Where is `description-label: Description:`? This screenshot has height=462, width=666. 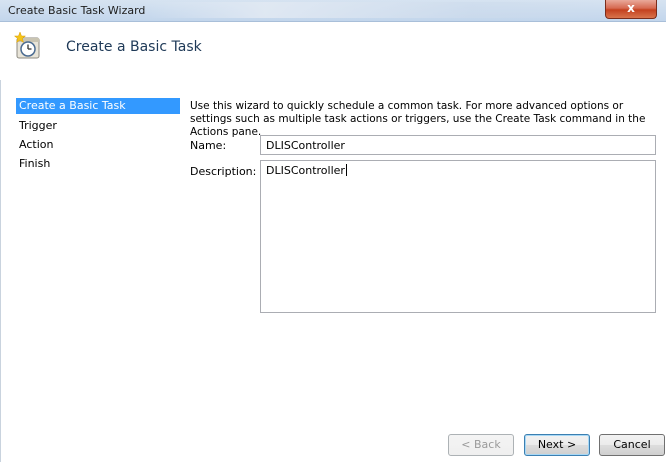 description-label: Description: is located at coordinates (223, 171).